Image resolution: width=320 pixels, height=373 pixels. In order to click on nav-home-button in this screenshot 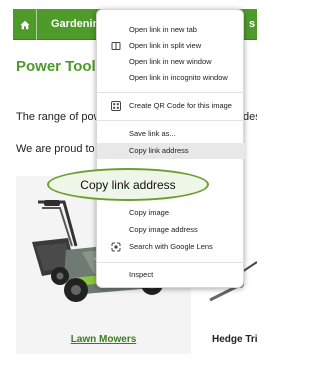, I will do `click(25, 24)`.